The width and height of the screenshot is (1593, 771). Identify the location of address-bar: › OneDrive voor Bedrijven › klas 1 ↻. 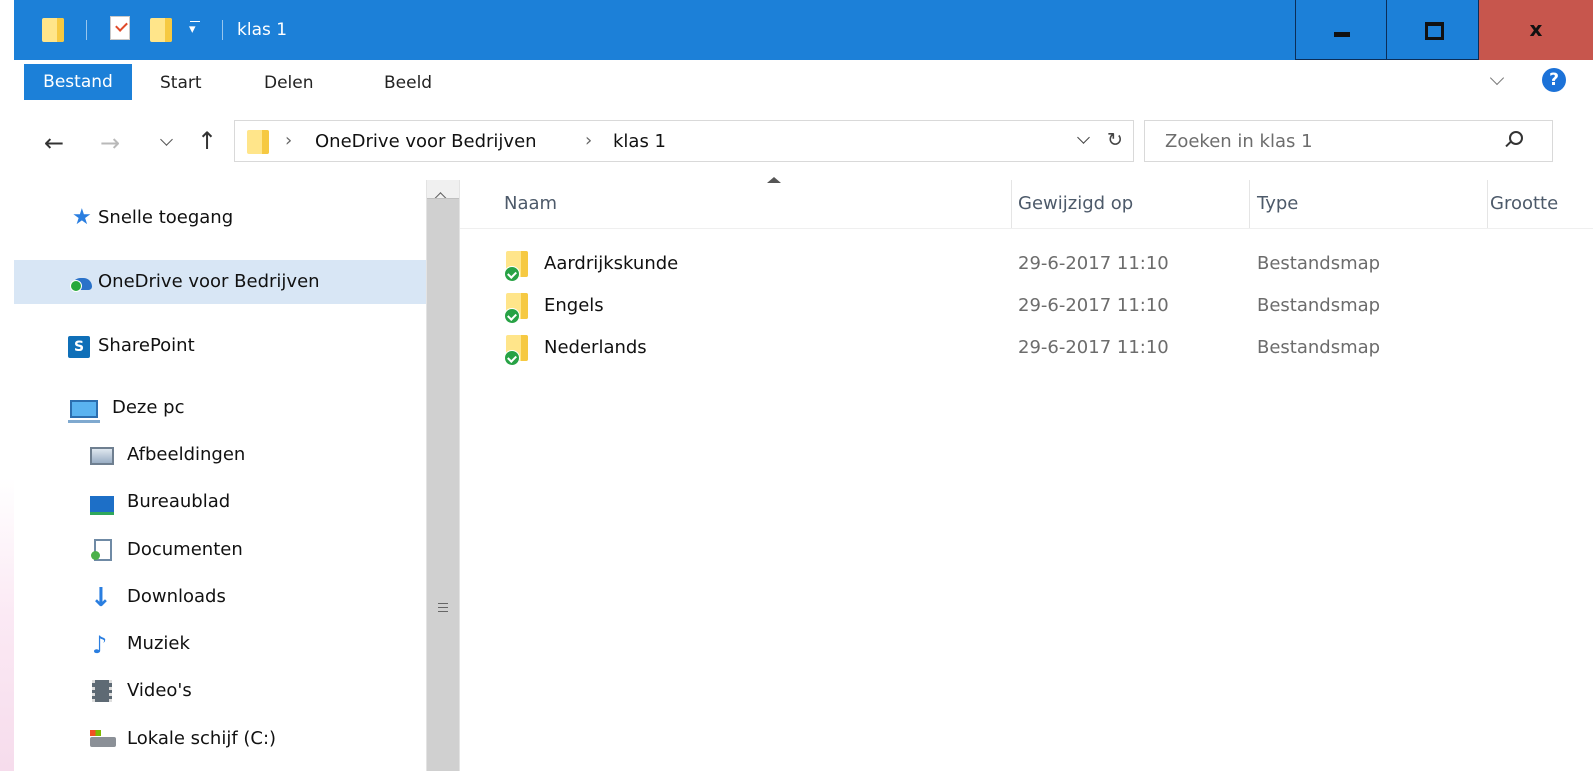
(684, 141).